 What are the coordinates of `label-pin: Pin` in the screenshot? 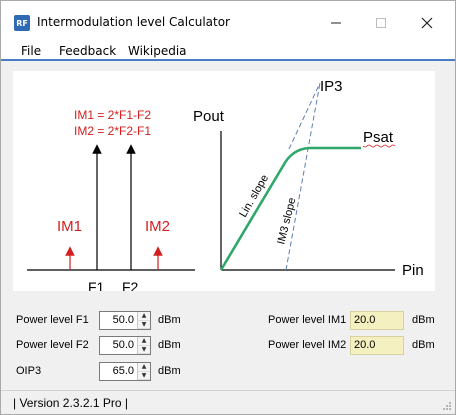 It's located at (413, 270).